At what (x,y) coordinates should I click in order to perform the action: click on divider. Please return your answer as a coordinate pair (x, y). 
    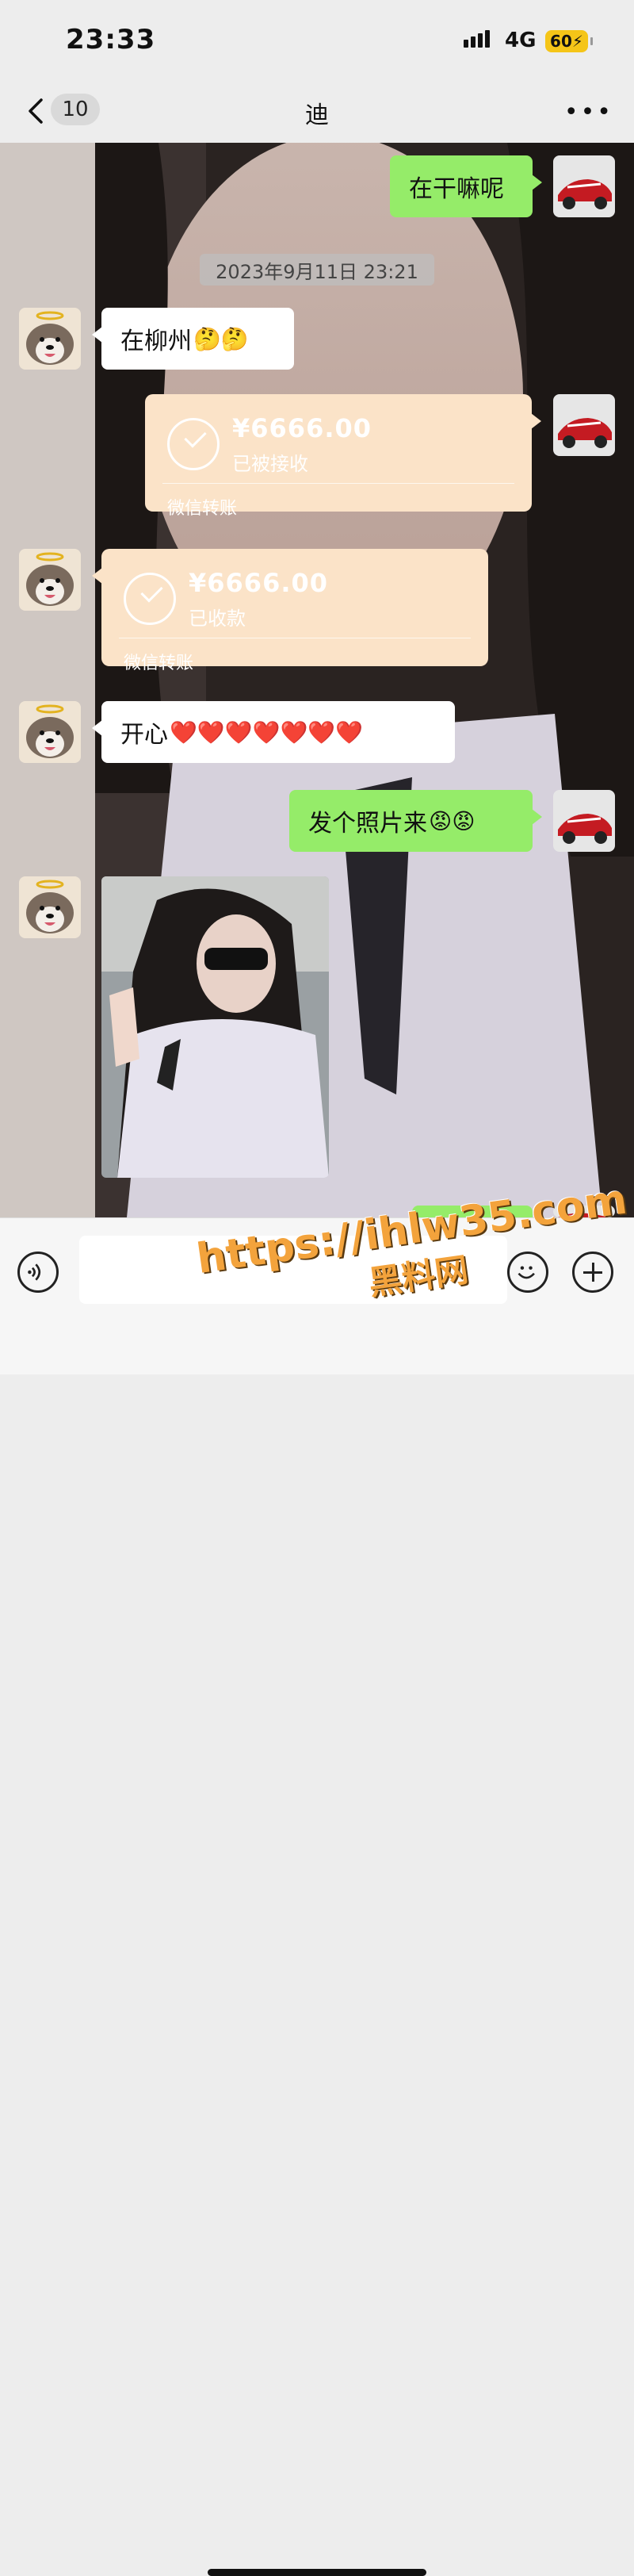
    Looking at the image, I should click on (338, 484).